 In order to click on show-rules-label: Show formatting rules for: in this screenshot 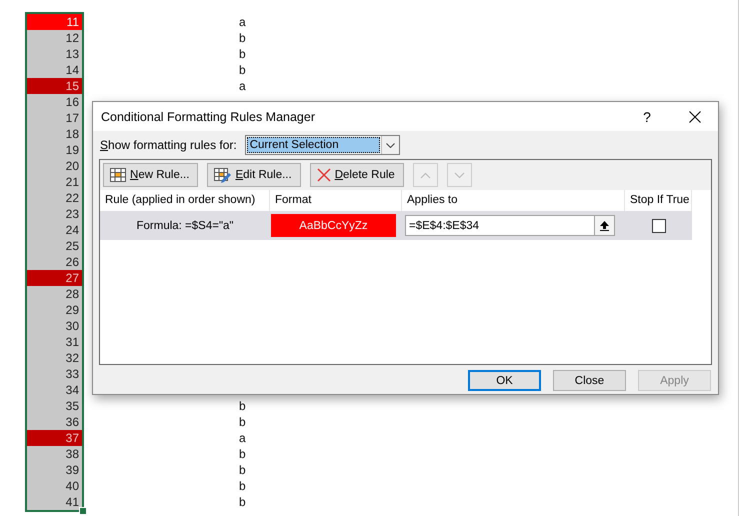, I will do `click(168, 145)`.